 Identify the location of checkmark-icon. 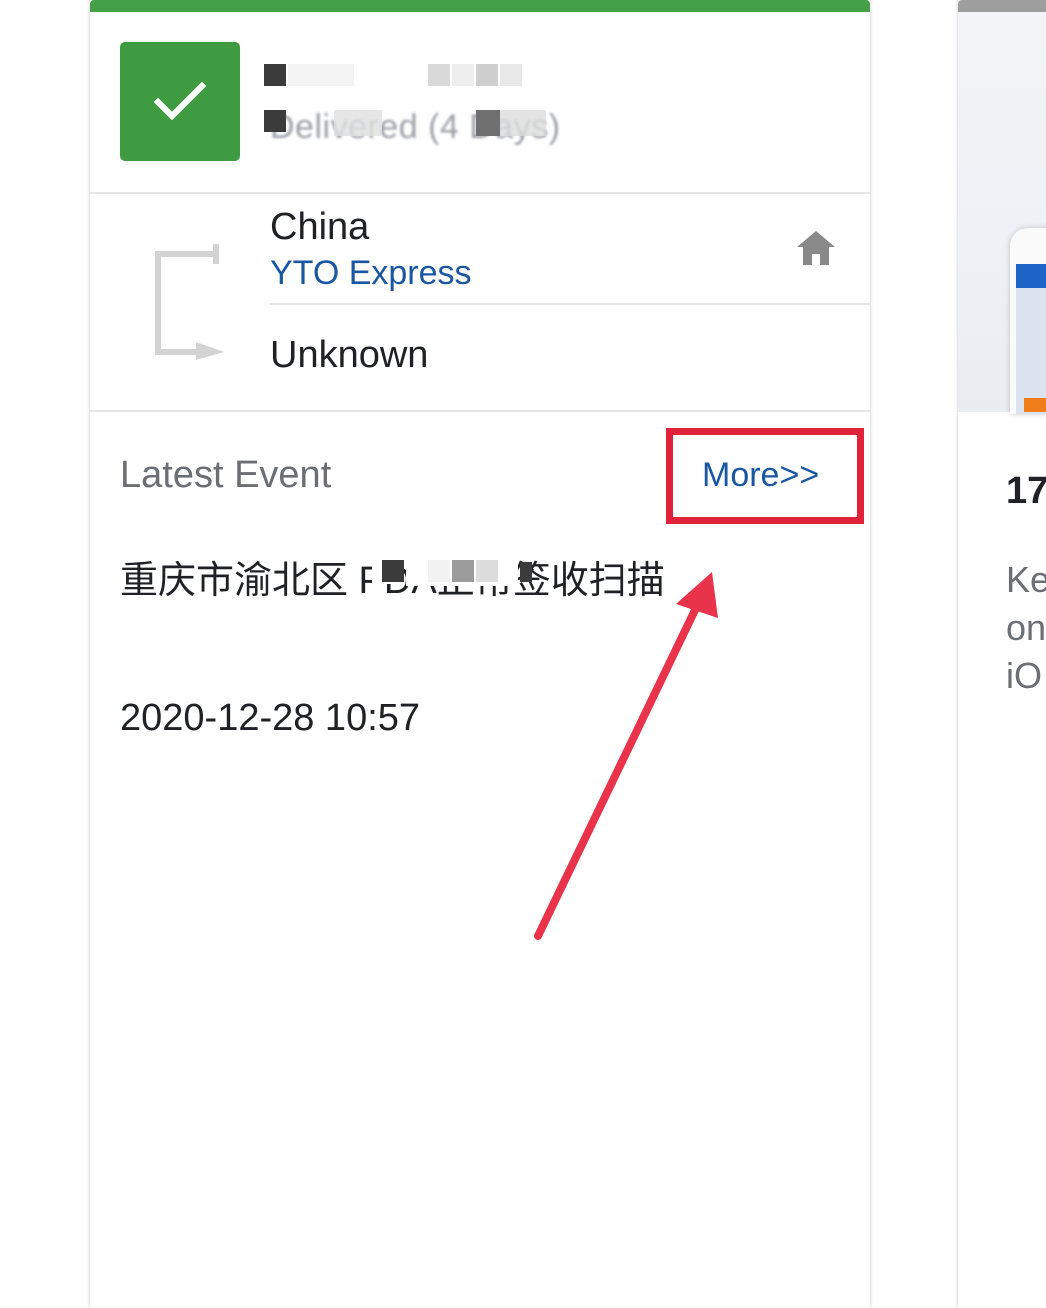
(180, 101).